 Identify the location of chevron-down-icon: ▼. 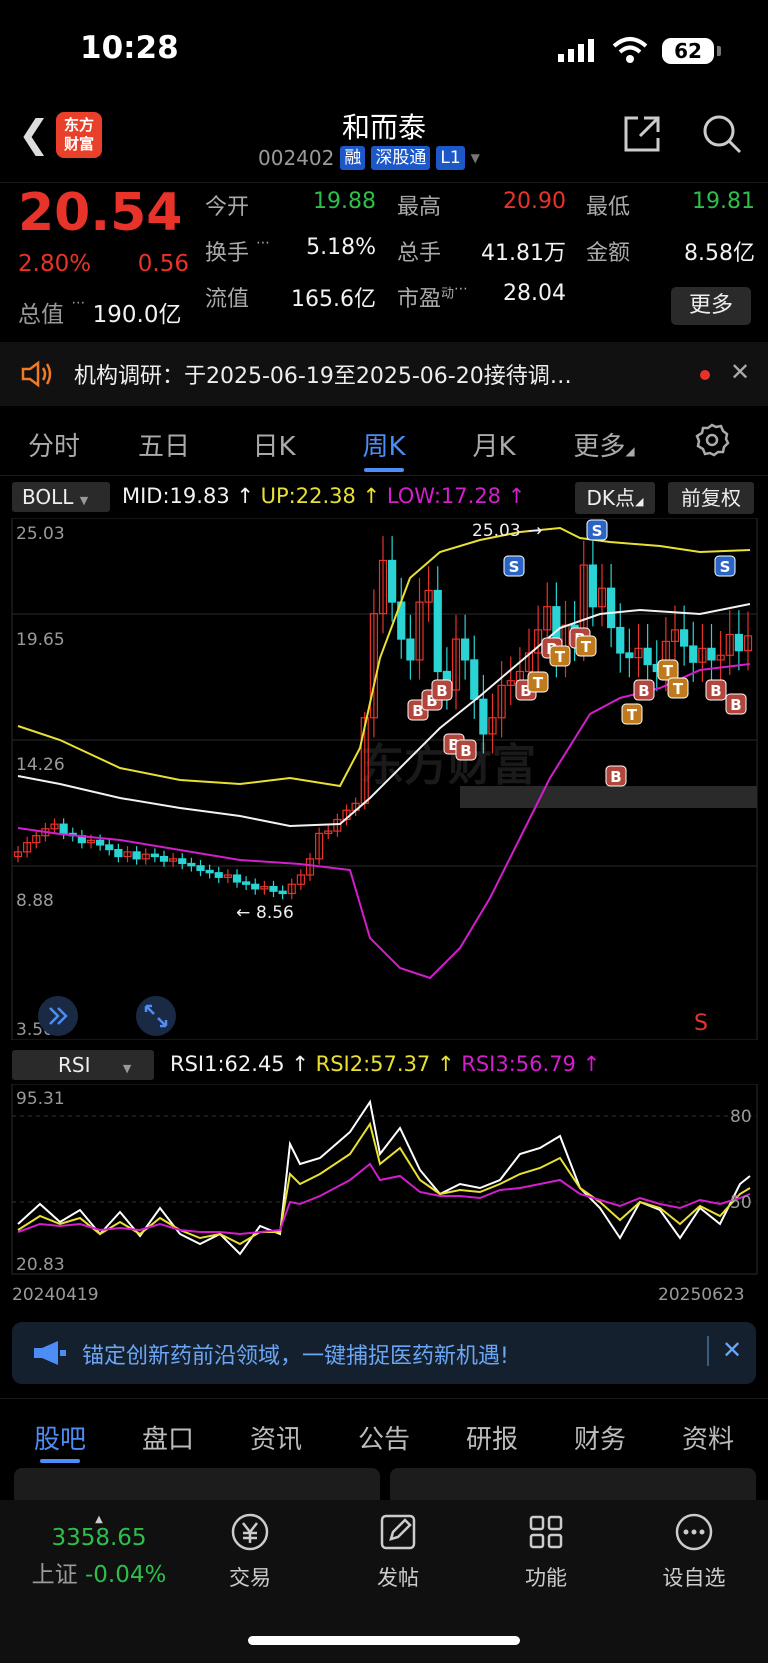
(475, 158).